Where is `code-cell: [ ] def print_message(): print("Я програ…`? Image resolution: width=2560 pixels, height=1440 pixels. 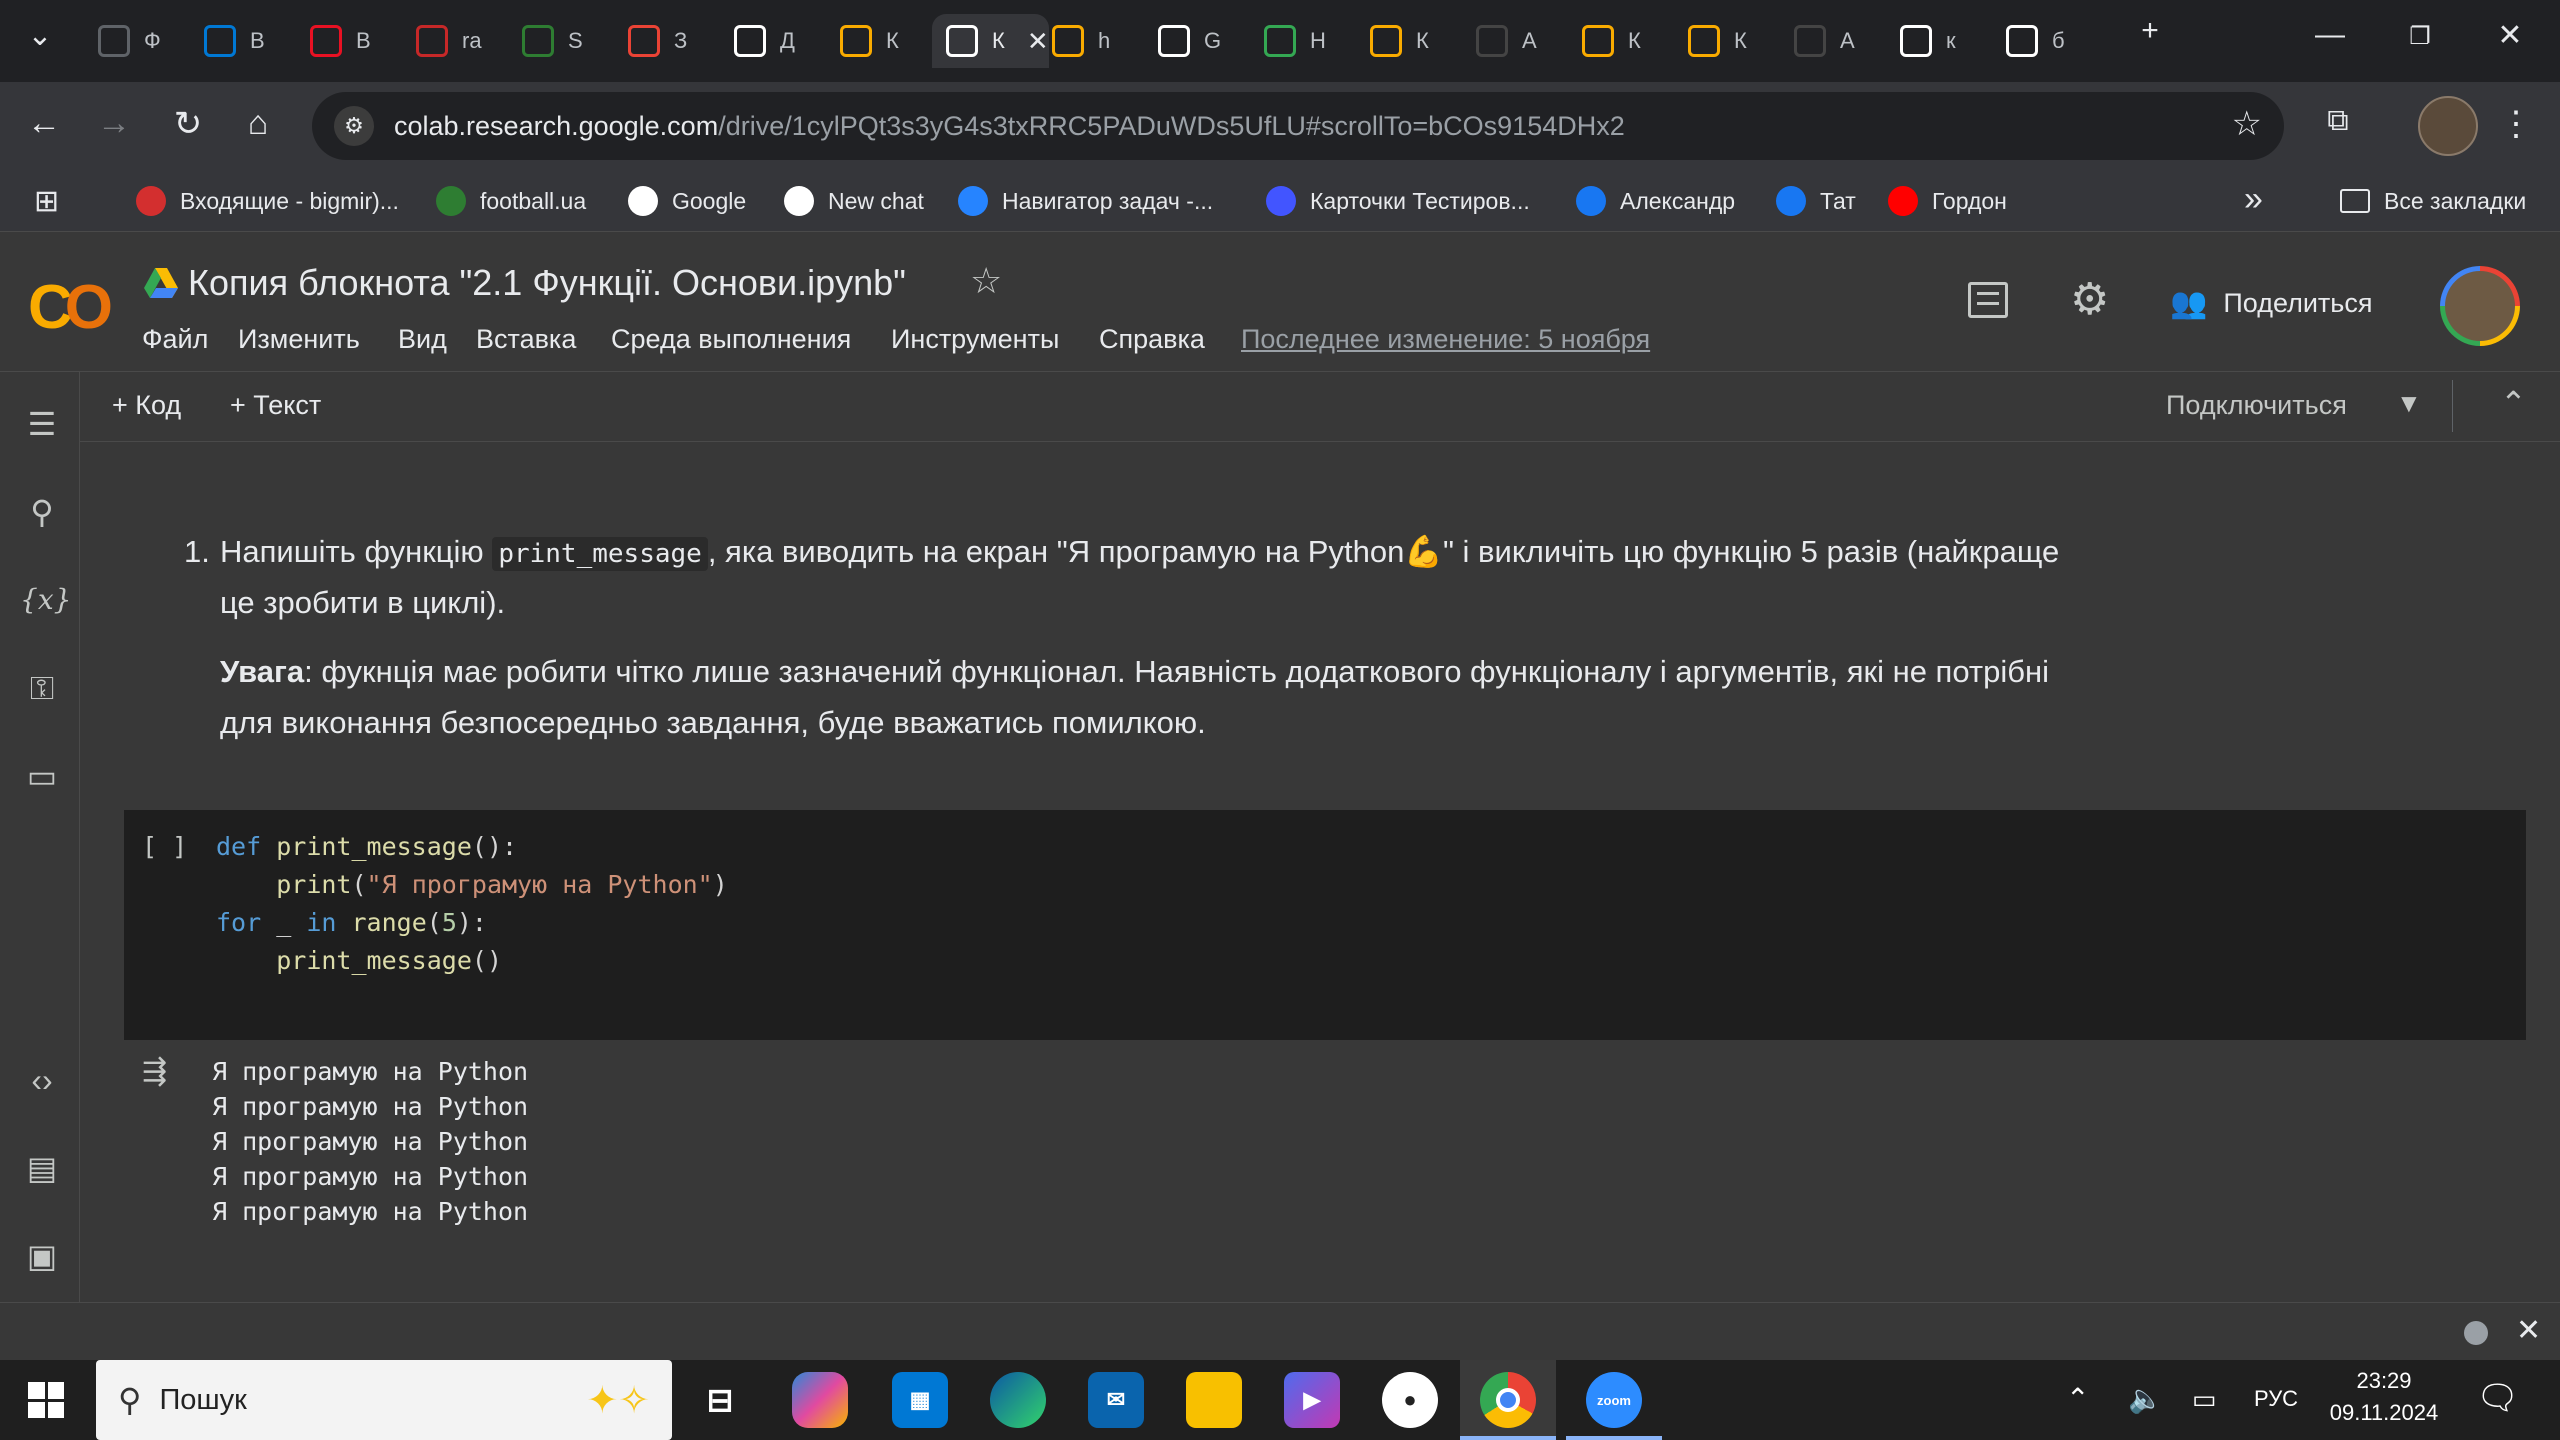 code-cell: [ ] def print_message(): print("Я програ… is located at coordinates (1325, 925).